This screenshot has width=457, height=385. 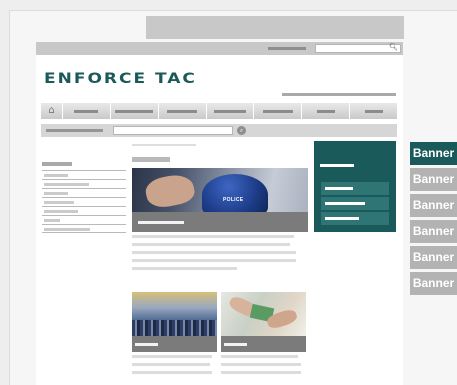 What do you see at coordinates (120, 78) in the screenshot?
I see `site-logo: ENFORCE TAC` at bounding box center [120, 78].